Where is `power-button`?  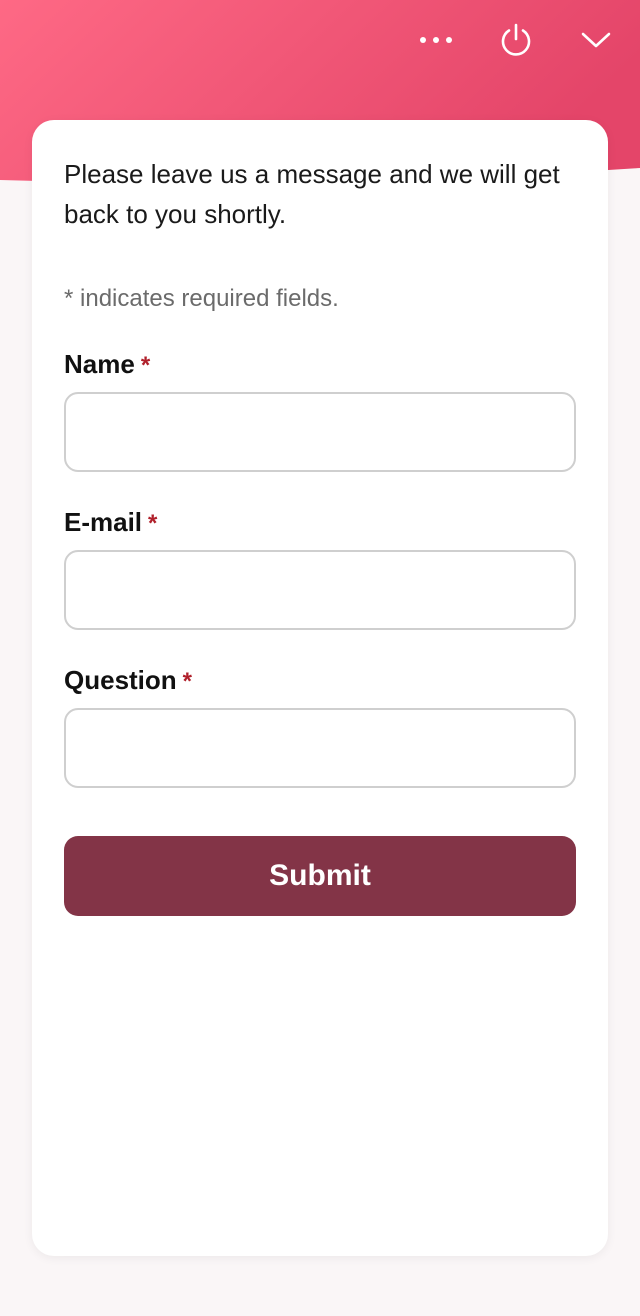 power-button is located at coordinates (516, 40).